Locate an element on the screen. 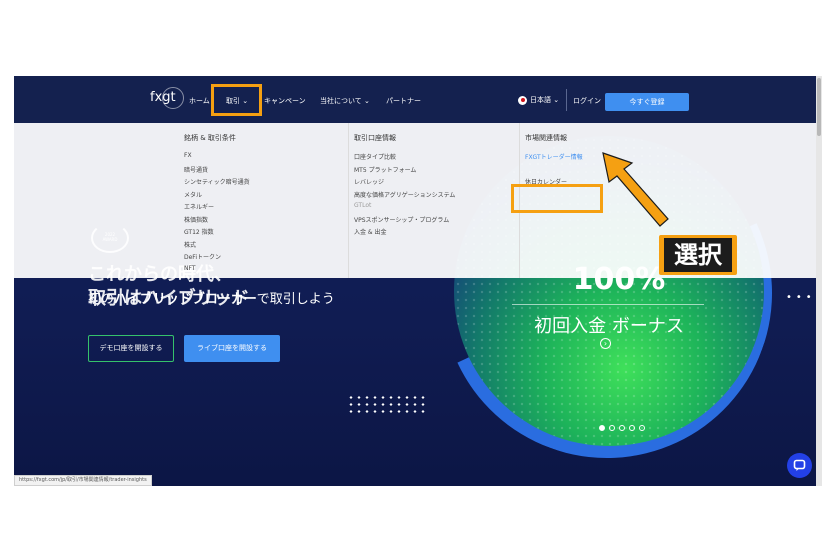  select-annotation: 選択 is located at coordinates (698, 255).